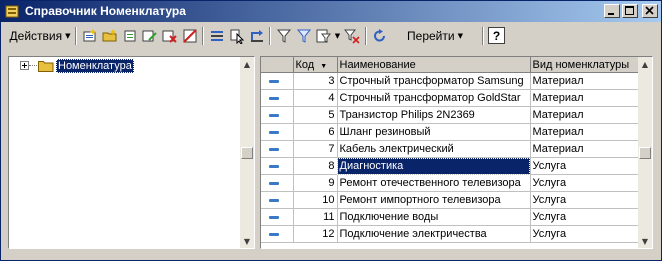 Image resolution: width=662 pixels, height=261 pixels. I want to click on table-row: 11 Подключение воды Услуга, so click(450, 217).